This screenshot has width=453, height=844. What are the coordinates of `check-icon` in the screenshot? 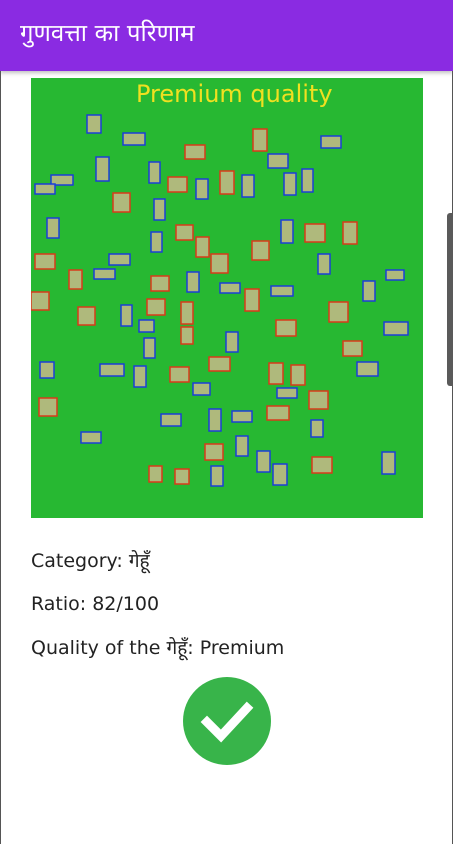 It's located at (227, 722).